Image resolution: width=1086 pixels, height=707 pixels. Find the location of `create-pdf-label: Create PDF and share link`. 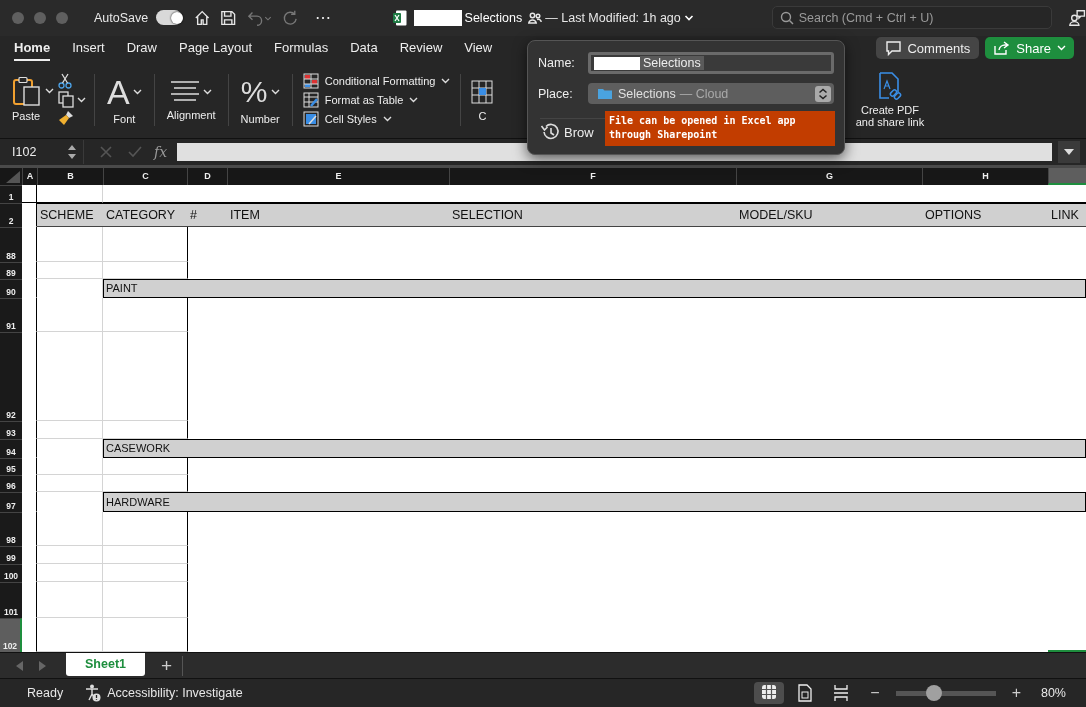

create-pdf-label: Create PDF and share link is located at coordinates (890, 115).